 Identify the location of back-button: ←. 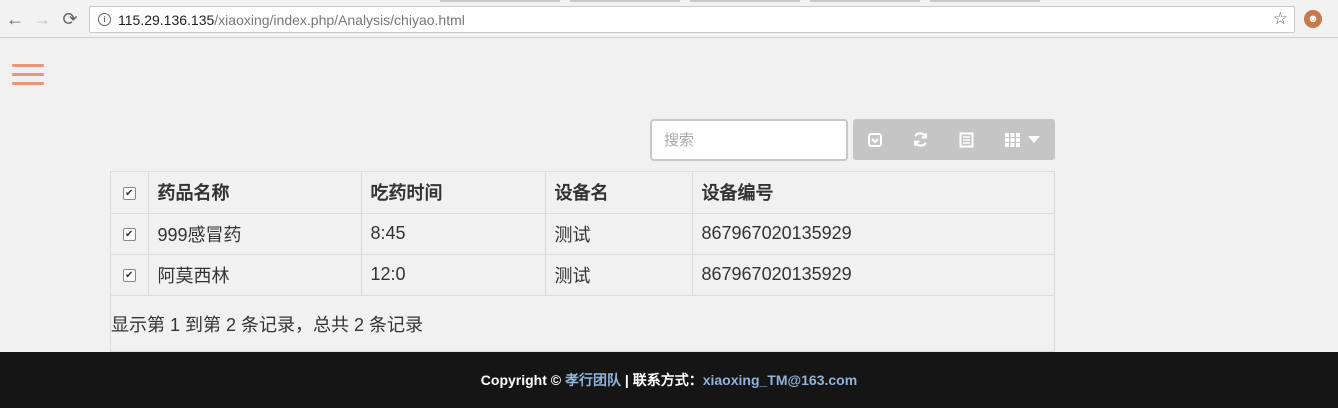
(15, 19).